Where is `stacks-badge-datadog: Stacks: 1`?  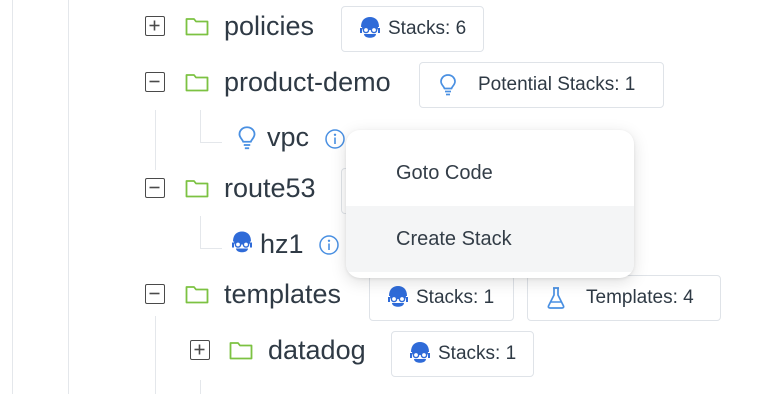 stacks-badge-datadog: Stacks: 1 is located at coordinates (462, 354).